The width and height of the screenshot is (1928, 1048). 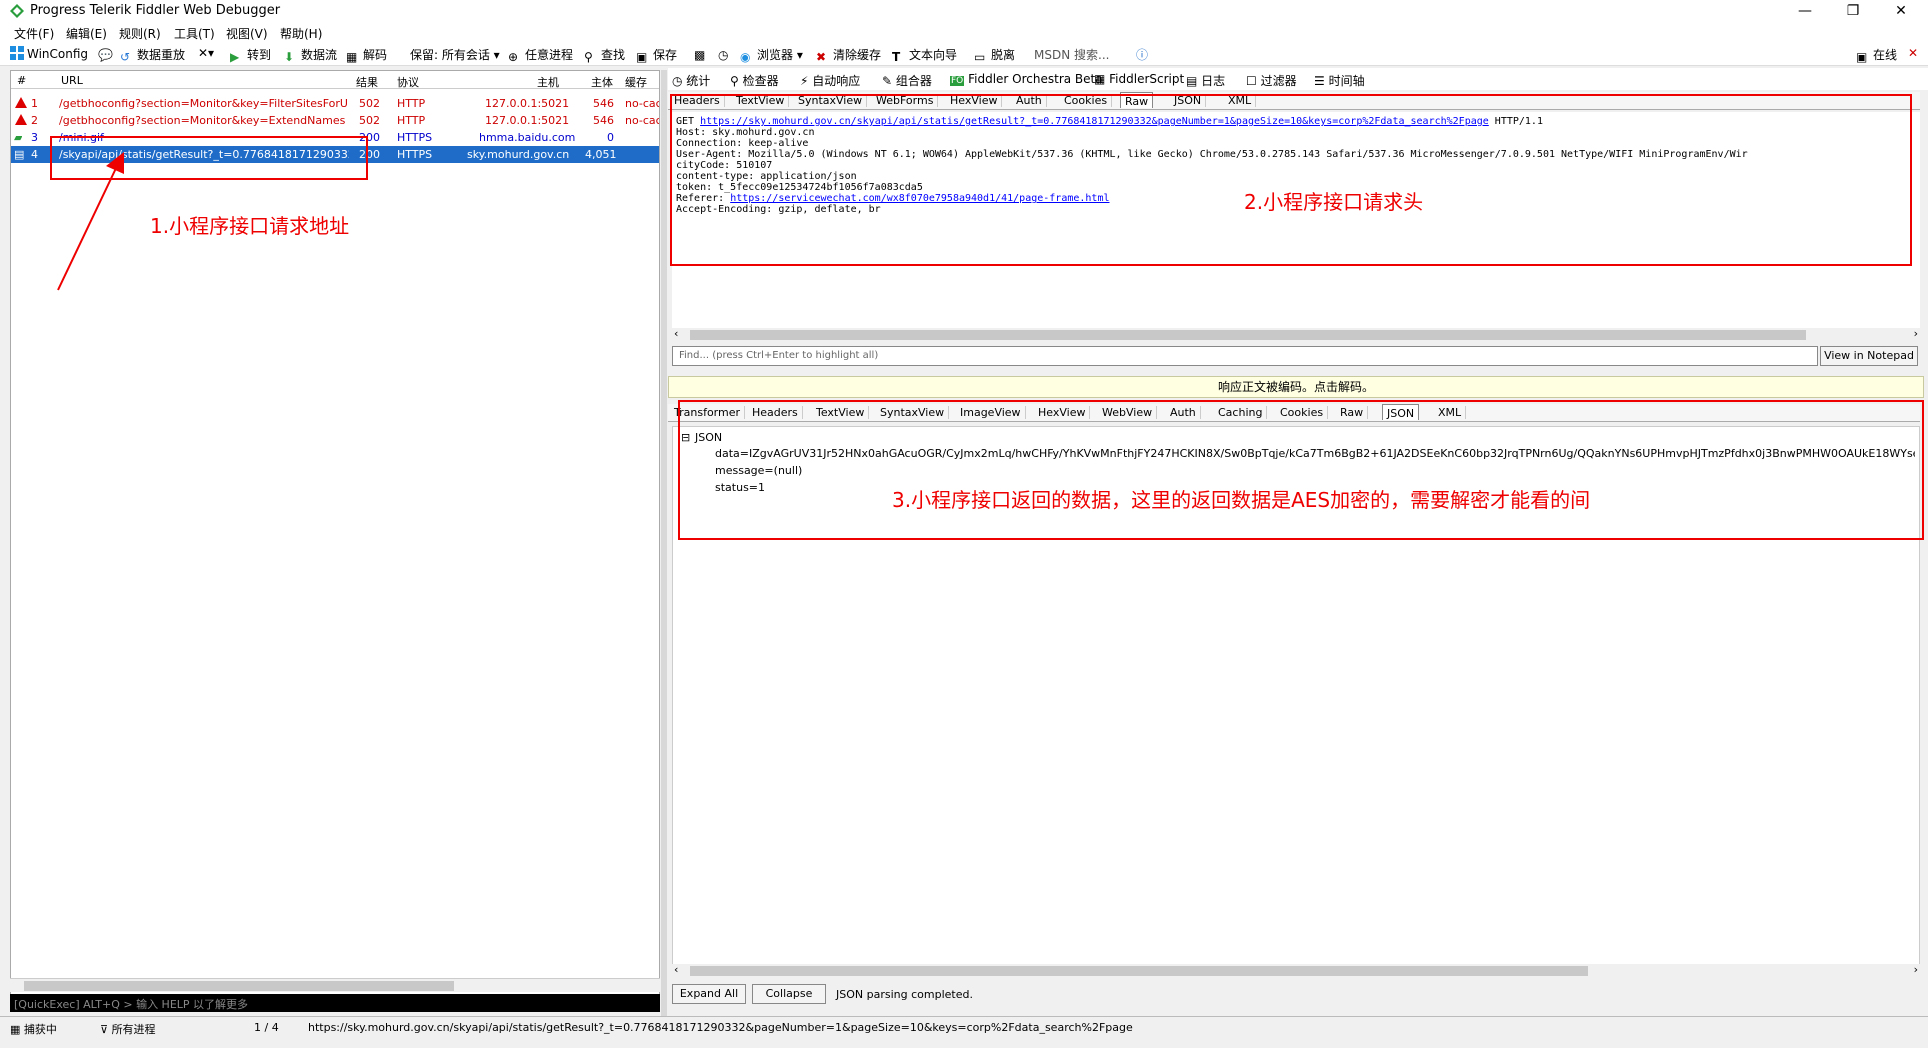 I want to click on close-toolbar-icon: ✕, so click(x=1913, y=53).